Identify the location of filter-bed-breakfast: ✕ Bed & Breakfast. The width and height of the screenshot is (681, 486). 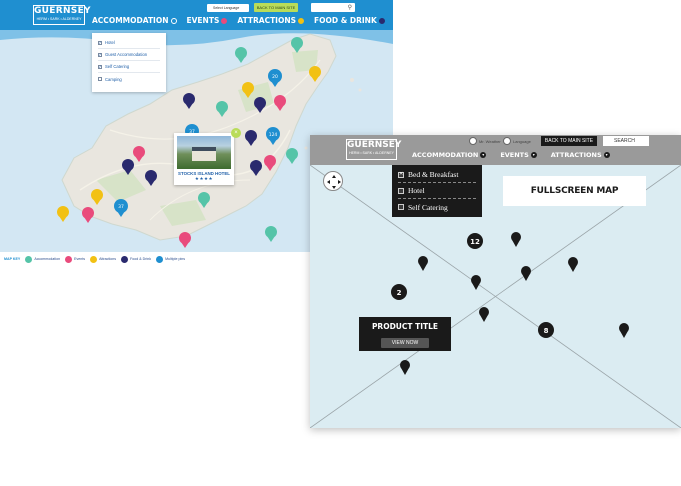
(437, 175).